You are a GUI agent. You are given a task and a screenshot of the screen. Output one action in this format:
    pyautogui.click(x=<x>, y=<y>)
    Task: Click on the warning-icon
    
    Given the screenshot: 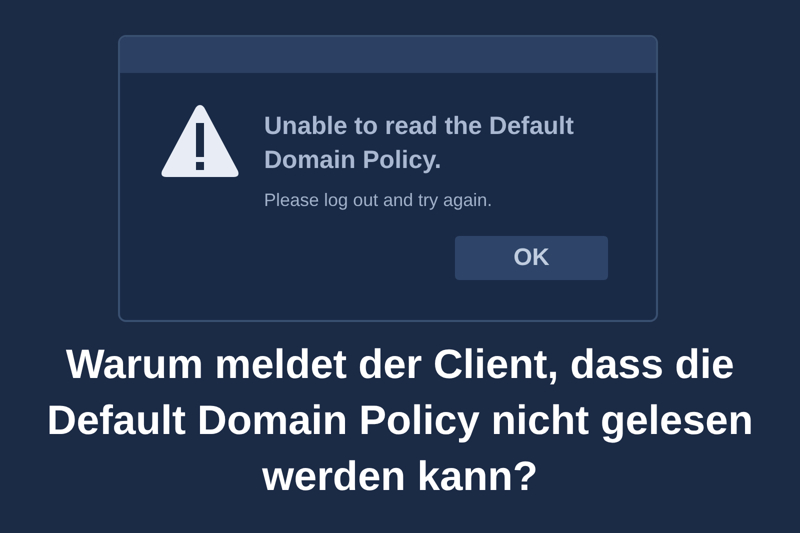 What is the action you would take?
    pyautogui.click(x=200, y=141)
    